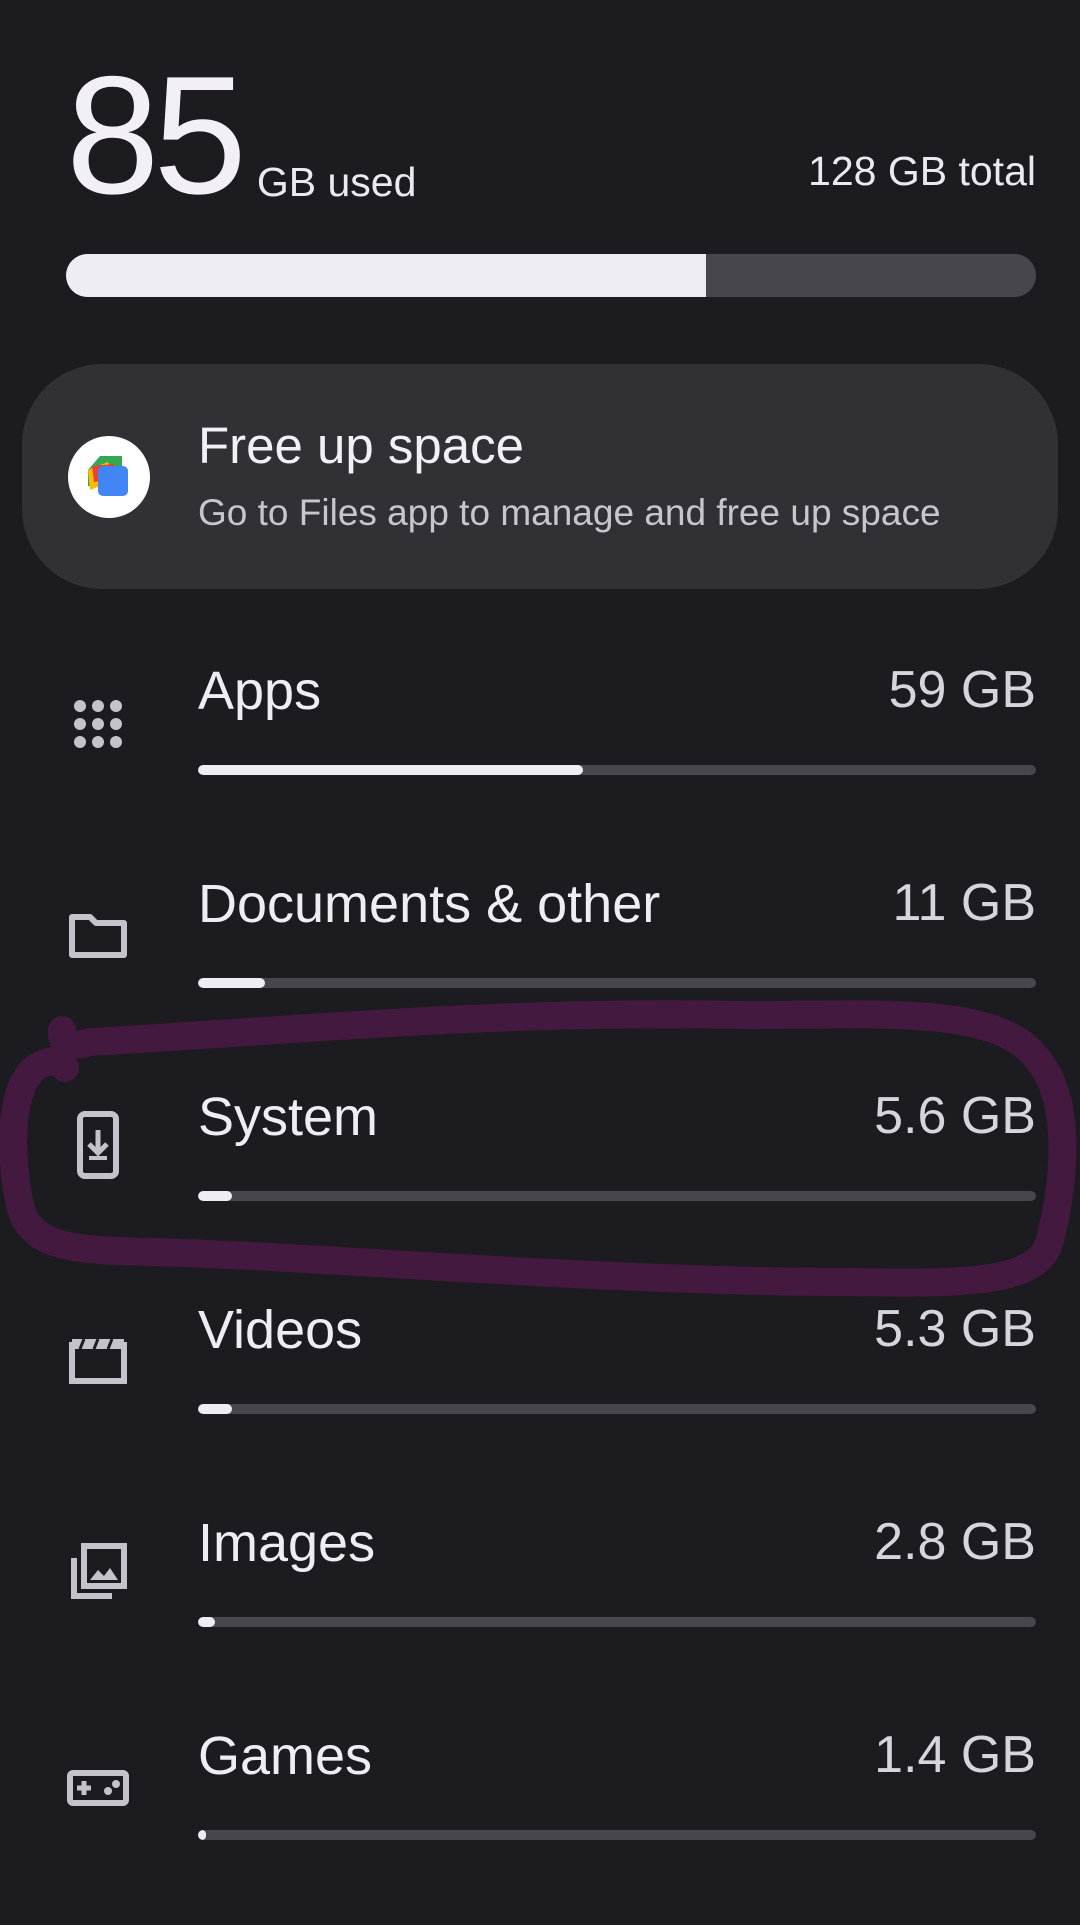 Image resolution: width=1080 pixels, height=1925 pixels. I want to click on category-apps: Apps 59 GB, so click(540, 760).